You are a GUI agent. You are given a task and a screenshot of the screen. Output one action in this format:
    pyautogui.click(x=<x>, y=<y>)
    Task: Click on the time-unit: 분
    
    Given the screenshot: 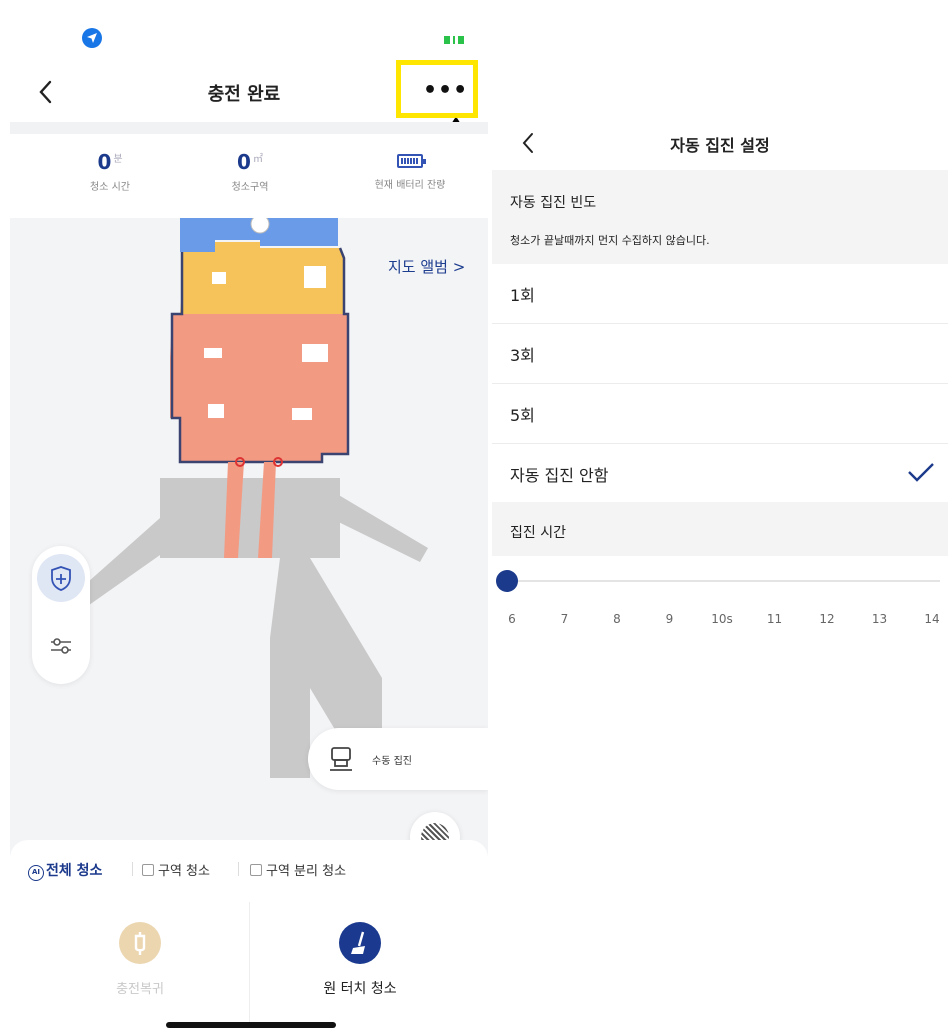 What is the action you would take?
    pyautogui.click(x=118, y=159)
    